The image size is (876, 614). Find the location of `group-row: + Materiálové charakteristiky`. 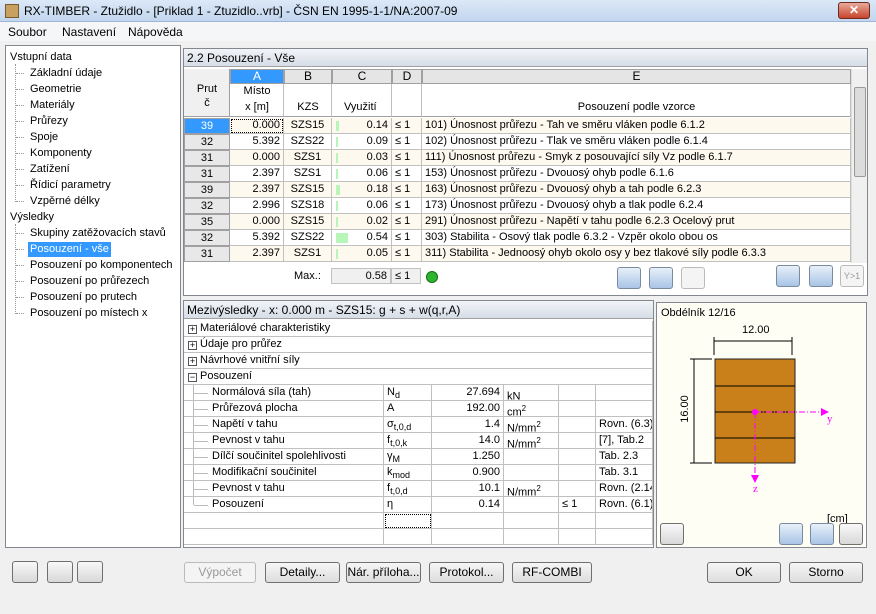

group-row: + Materiálové charakteristiky is located at coordinates (418, 329).